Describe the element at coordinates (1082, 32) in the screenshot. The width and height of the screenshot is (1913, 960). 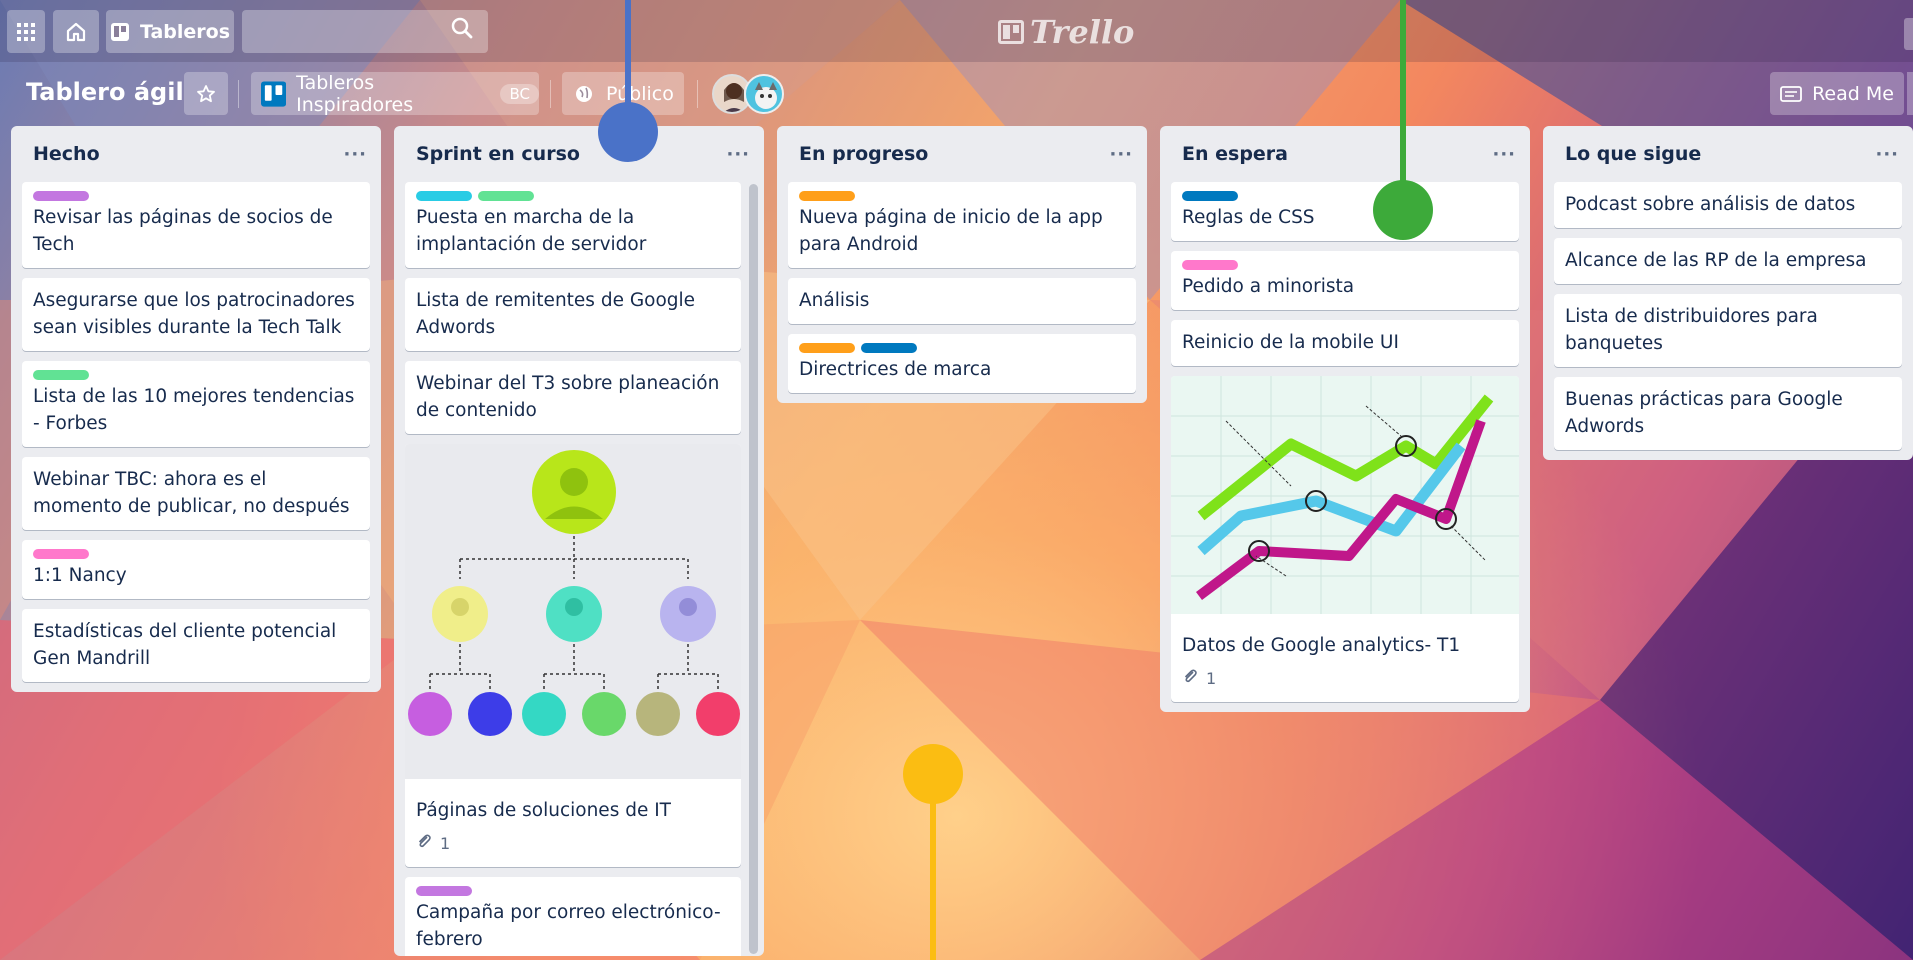
I see `trello-logo-text: Trello` at that location.